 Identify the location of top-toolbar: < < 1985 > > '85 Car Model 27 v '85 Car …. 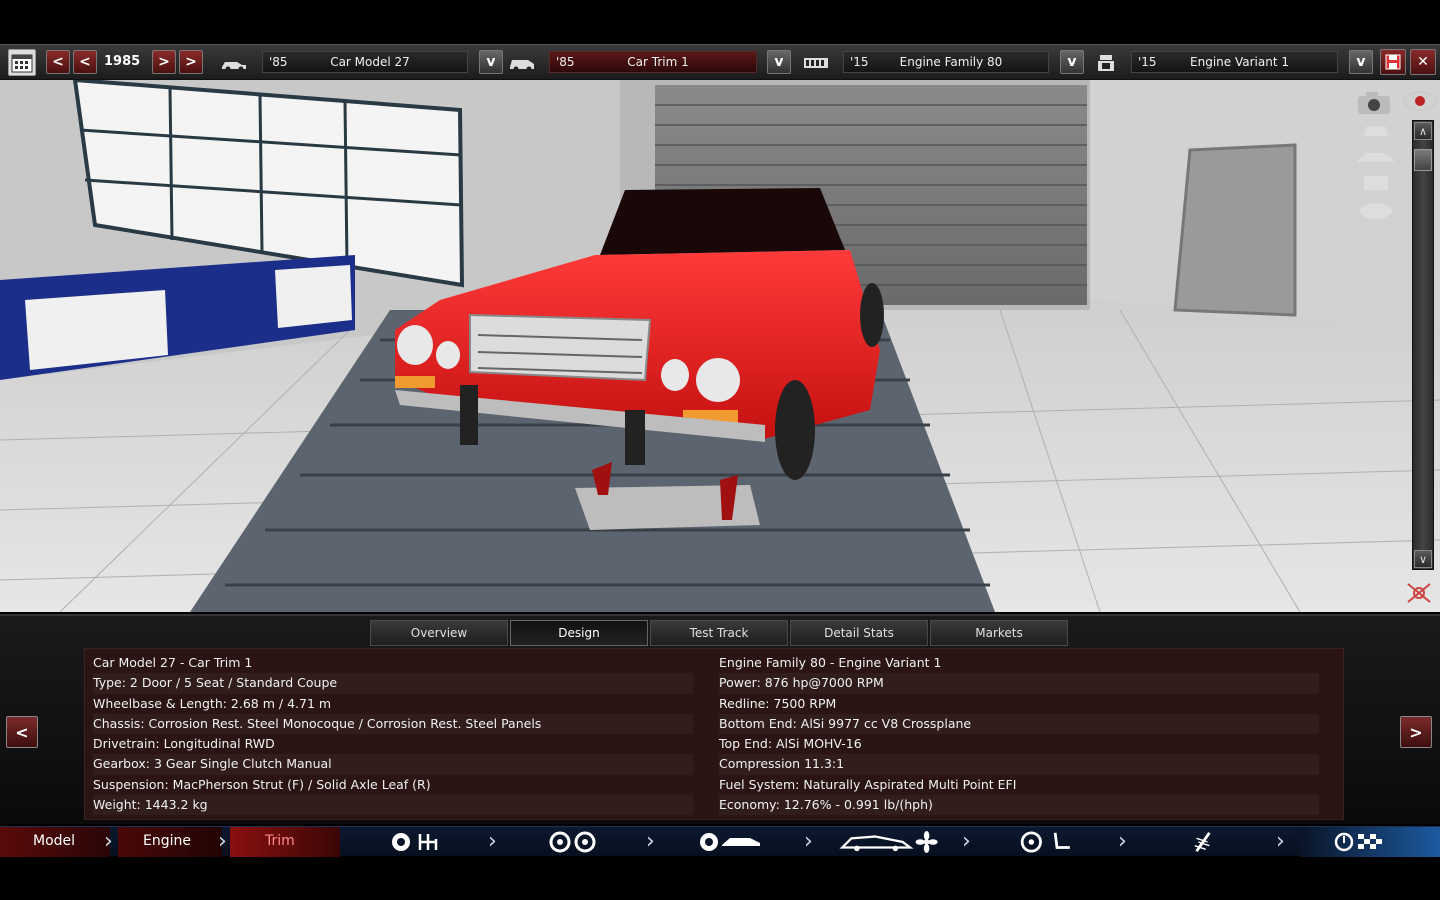
(720, 62).